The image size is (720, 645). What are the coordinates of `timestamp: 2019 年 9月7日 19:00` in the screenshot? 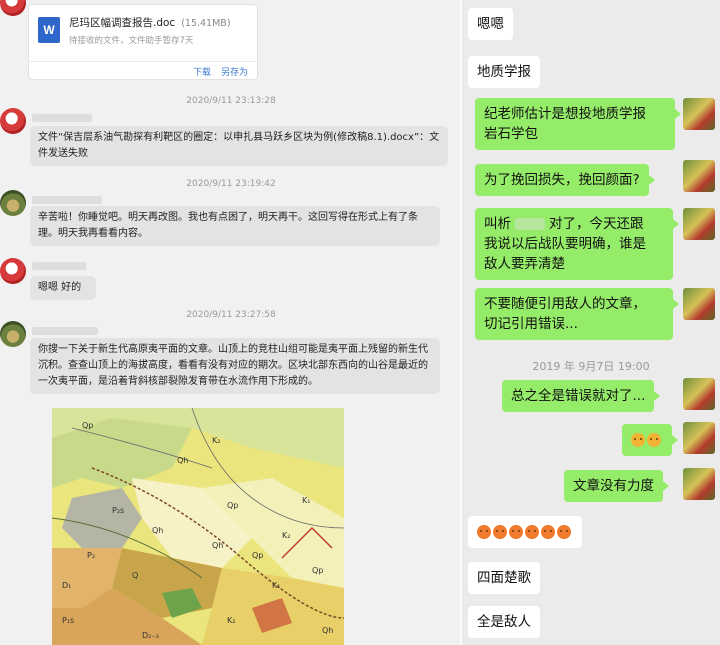 It's located at (591, 366).